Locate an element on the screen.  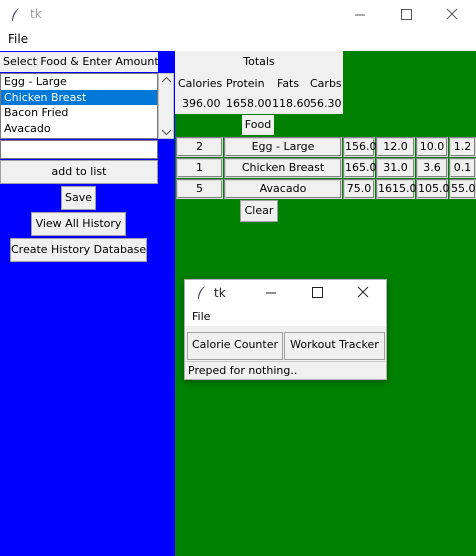
popup-tk-feather-icon is located at coordinates (201, 292).